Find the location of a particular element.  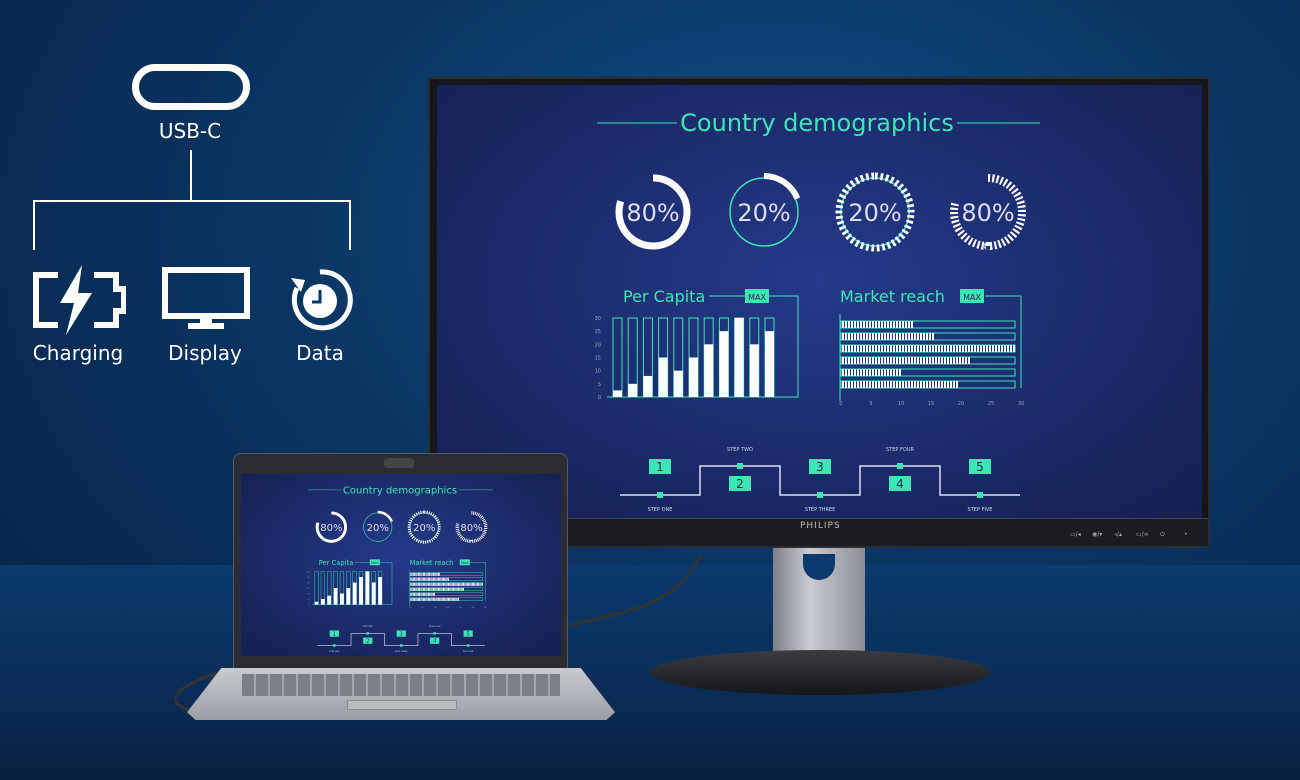

chart-frame is located at coordinates (478, 581).